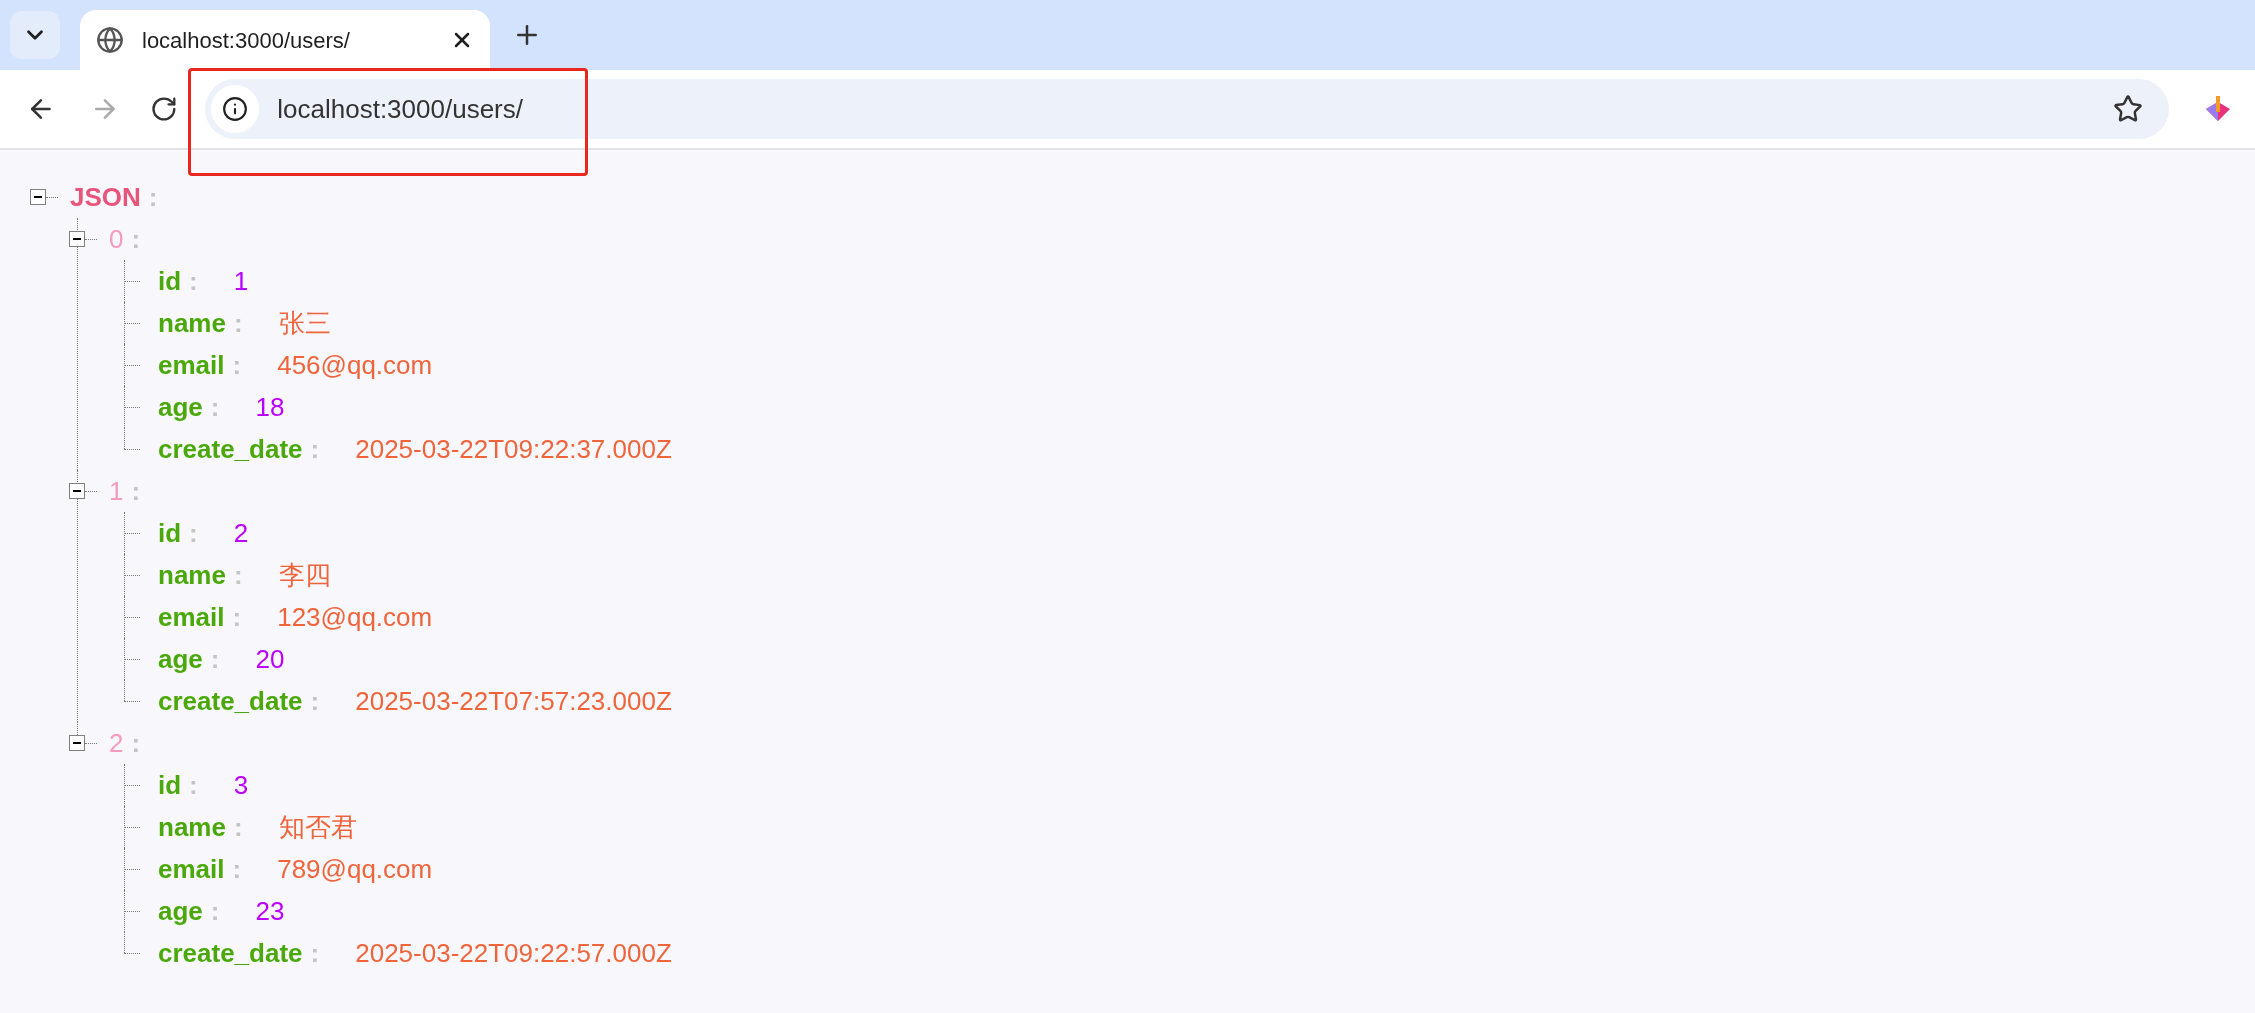  I want to click on string-value: 2025-03-22T09:22:57.000Z, so click(513, 953).